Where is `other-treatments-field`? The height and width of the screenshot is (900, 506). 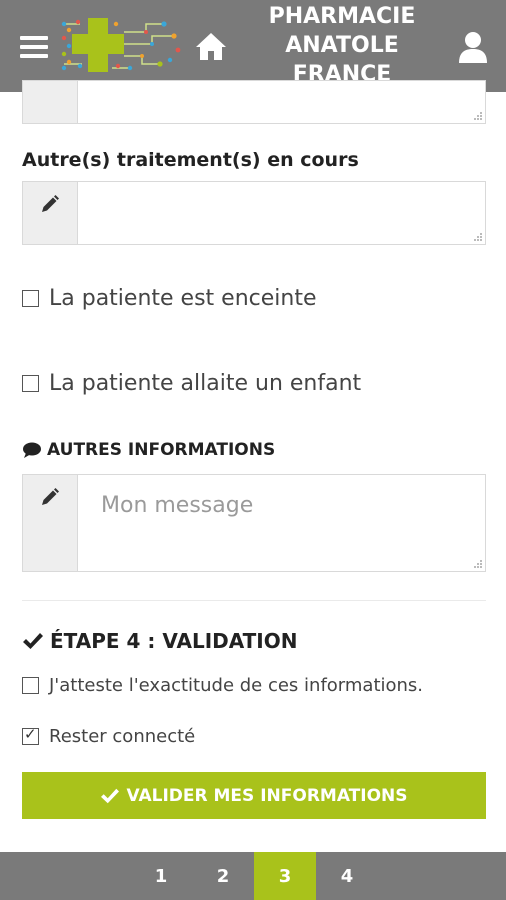 other-treatments-field is located at coordinates (254, 213).